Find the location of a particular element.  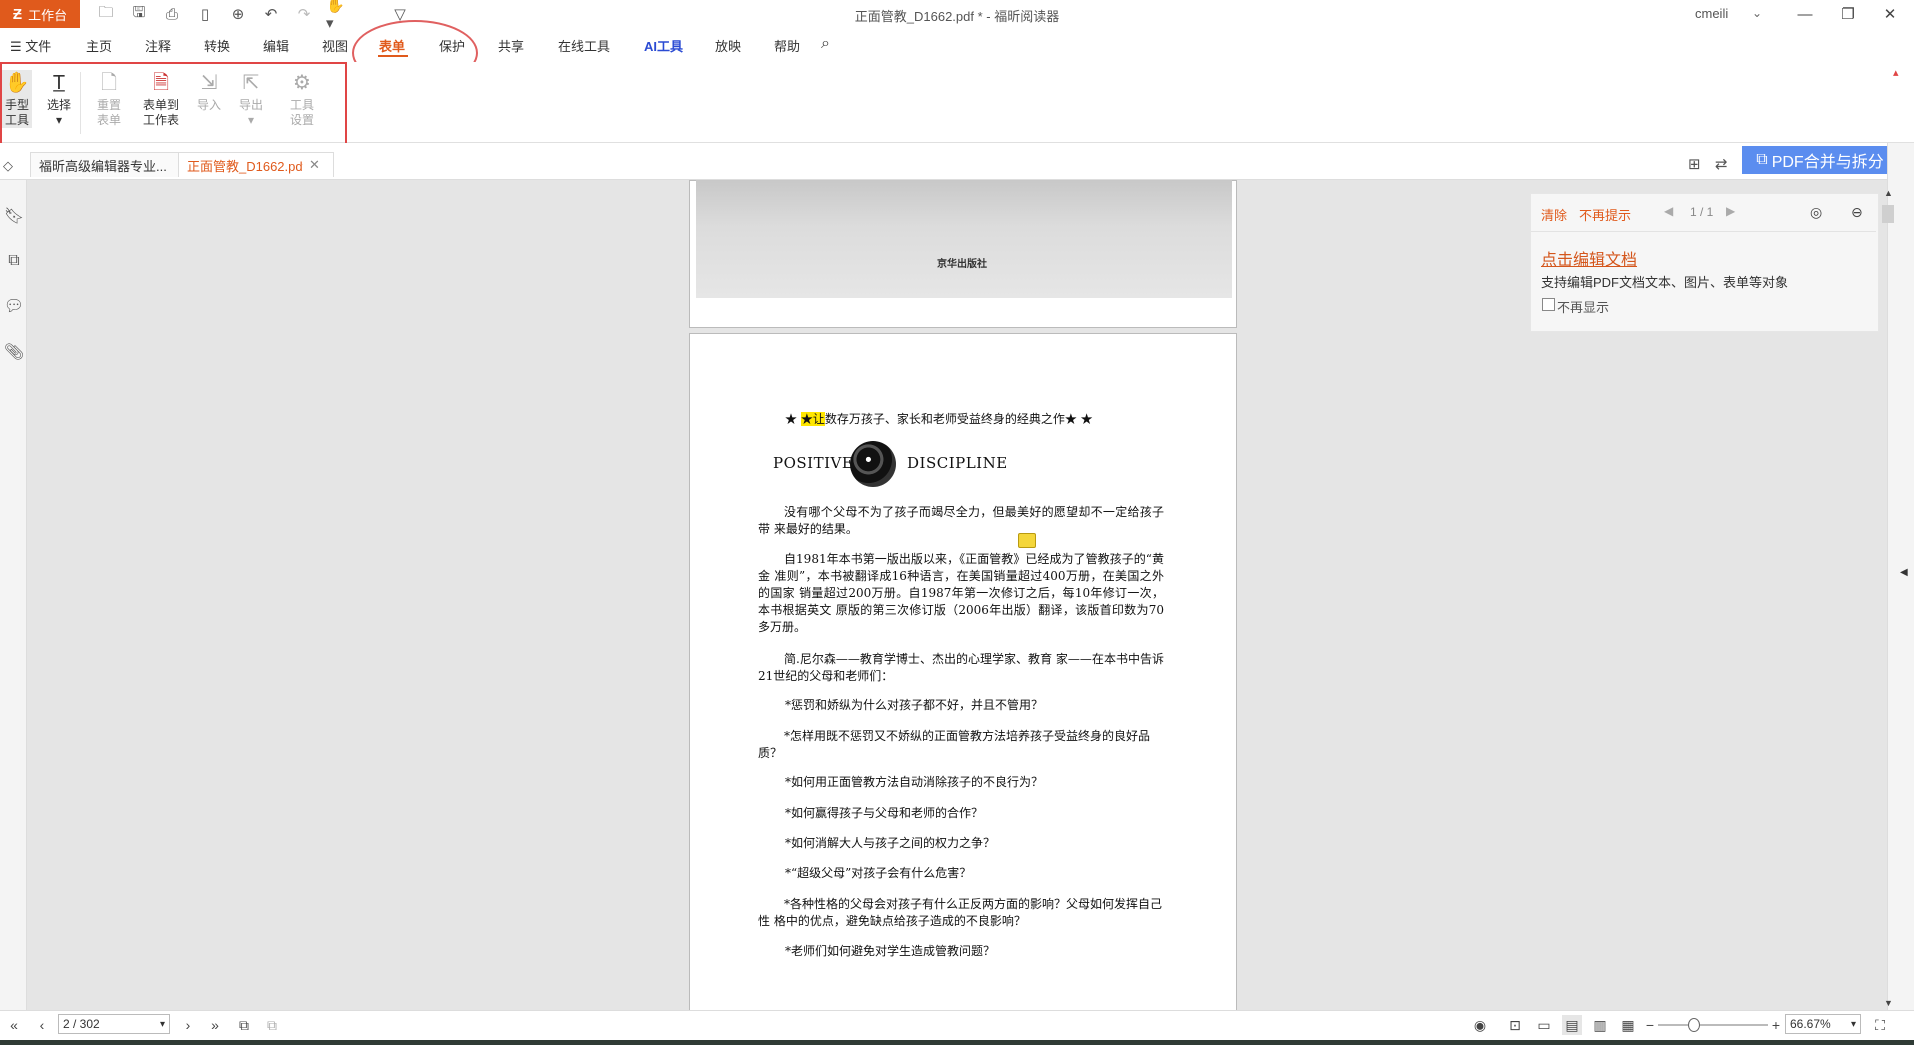

paragraph: 没有哪个父母不为了孩子而竭尽全力，但最美好的愿望却不一定给孩子带 来最好的结果。 is located at coordinates (961, 520).